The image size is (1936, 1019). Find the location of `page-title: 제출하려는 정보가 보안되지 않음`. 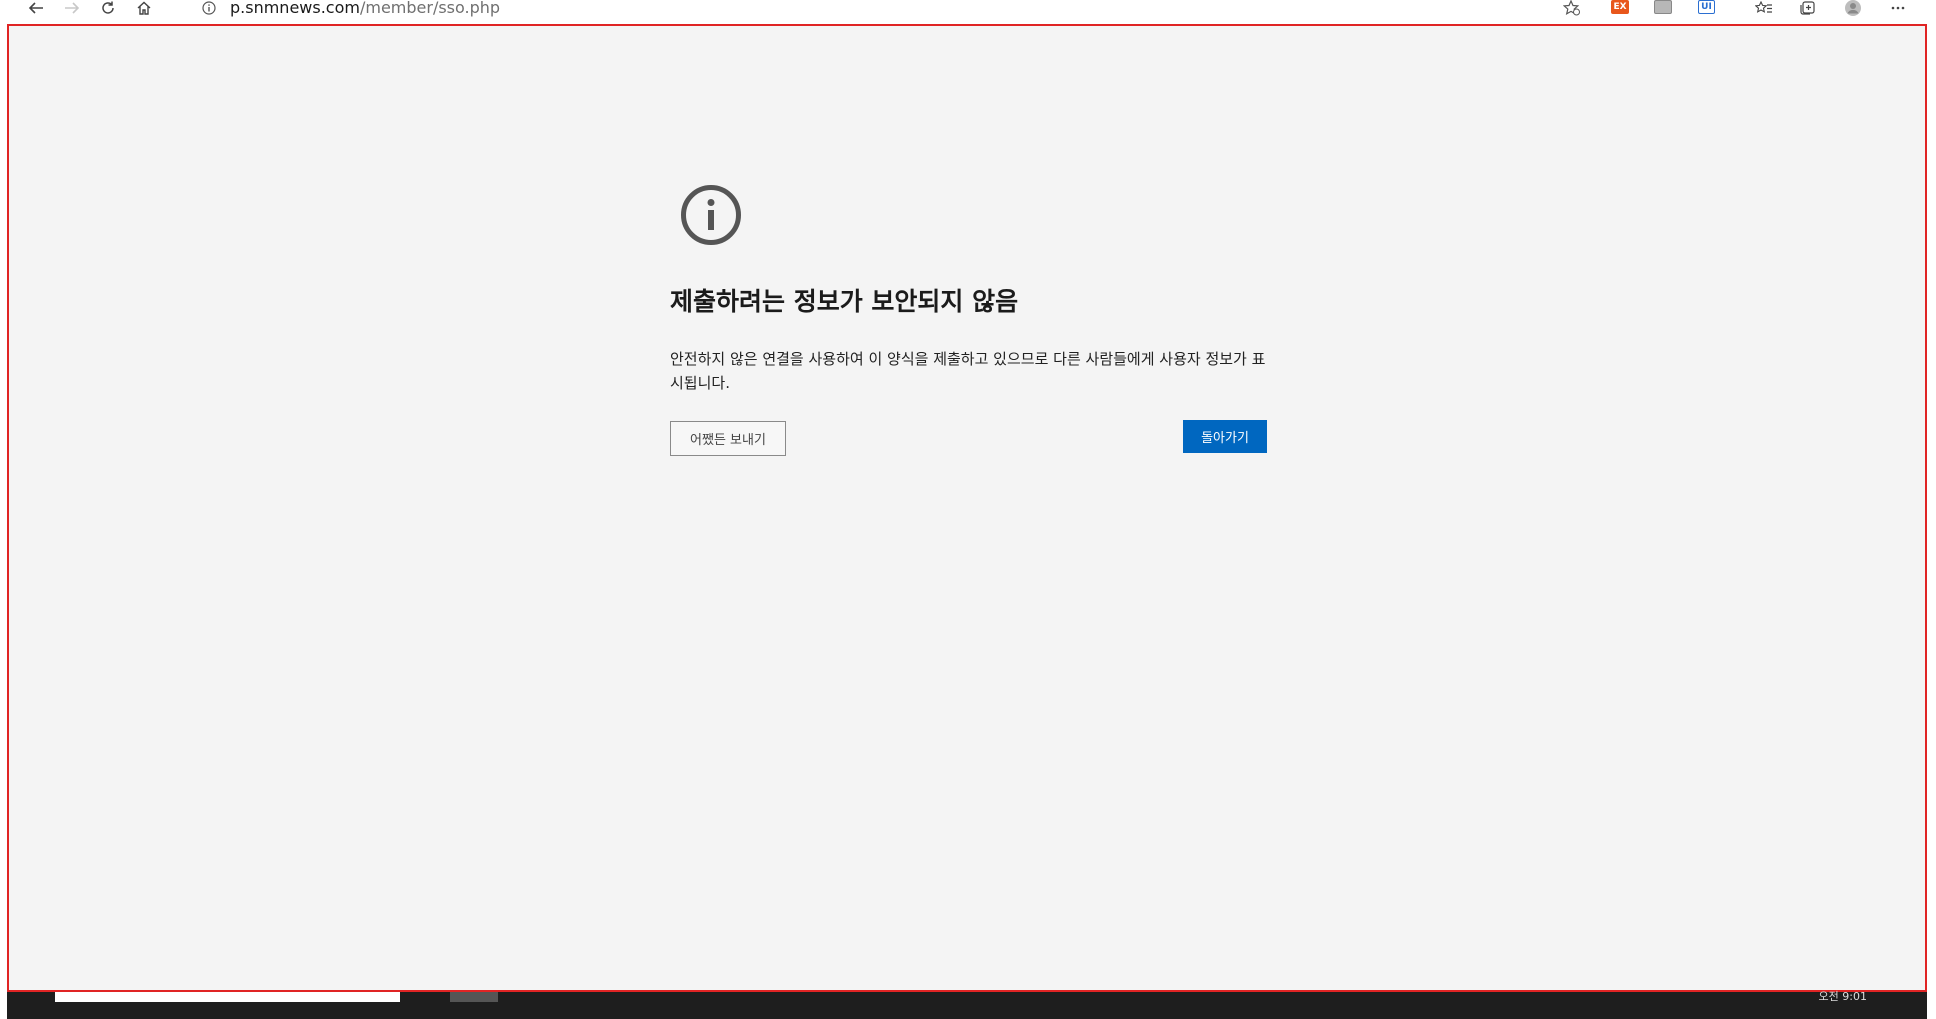

page-title: 제출하려는 정보가 보안되지 않음 is located at coordinates (844, 301).